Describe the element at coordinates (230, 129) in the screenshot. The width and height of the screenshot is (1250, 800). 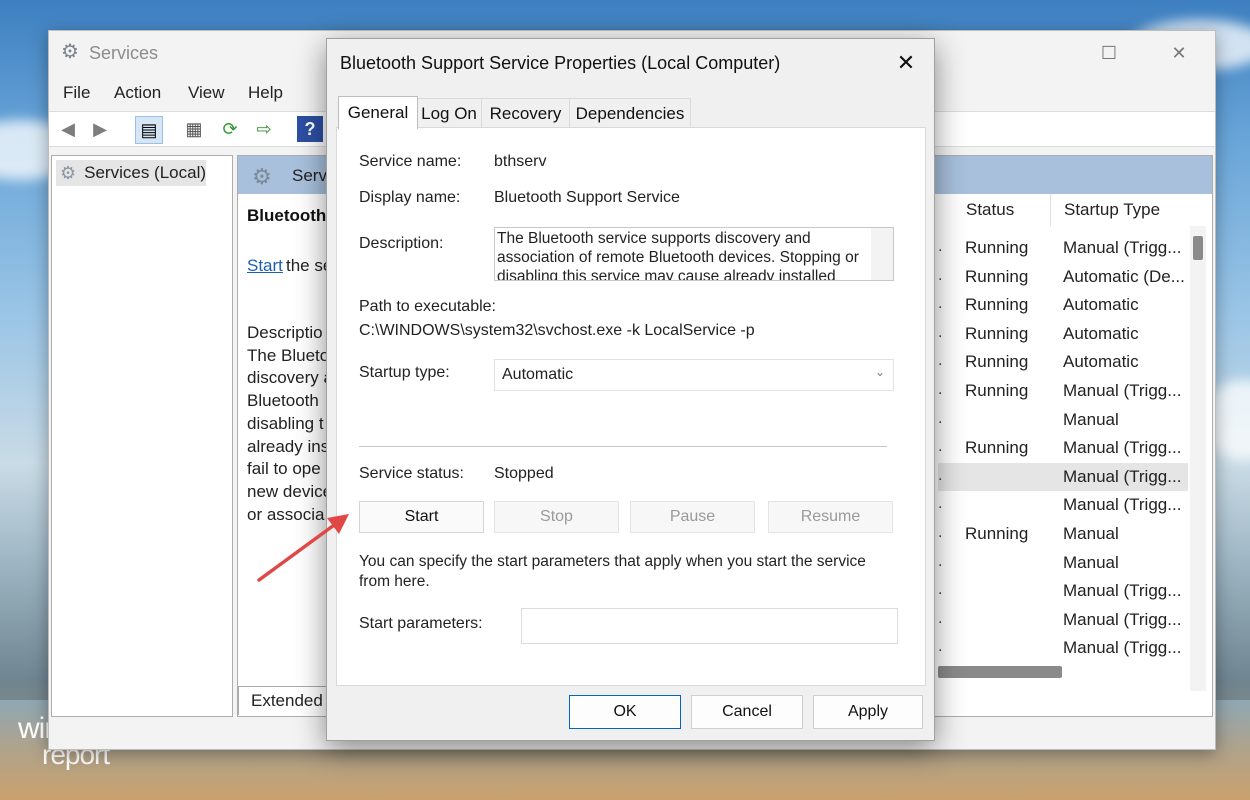
I see `refresh-icon: ⟳` at that location.